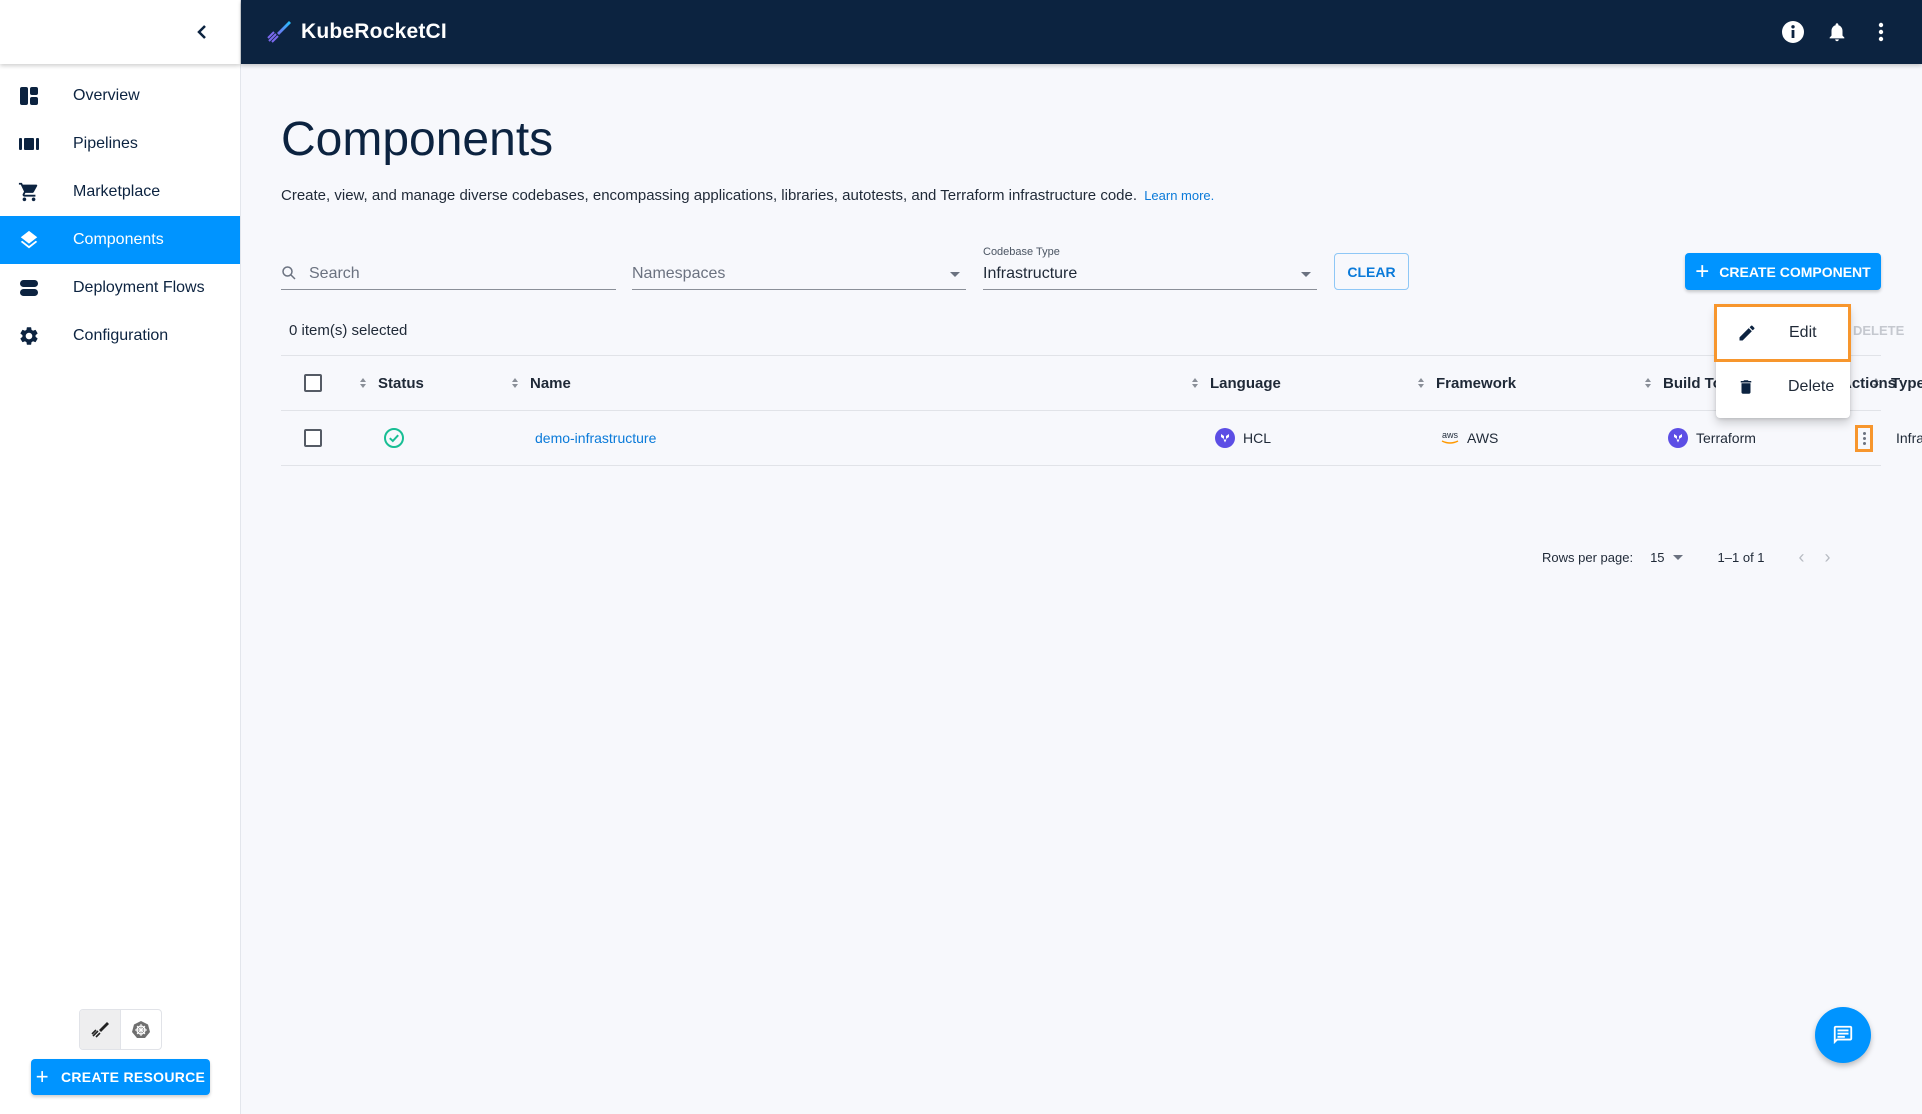  I want to click on create-resource-button: + CREATE RESOURCE, so click(120, 1077).